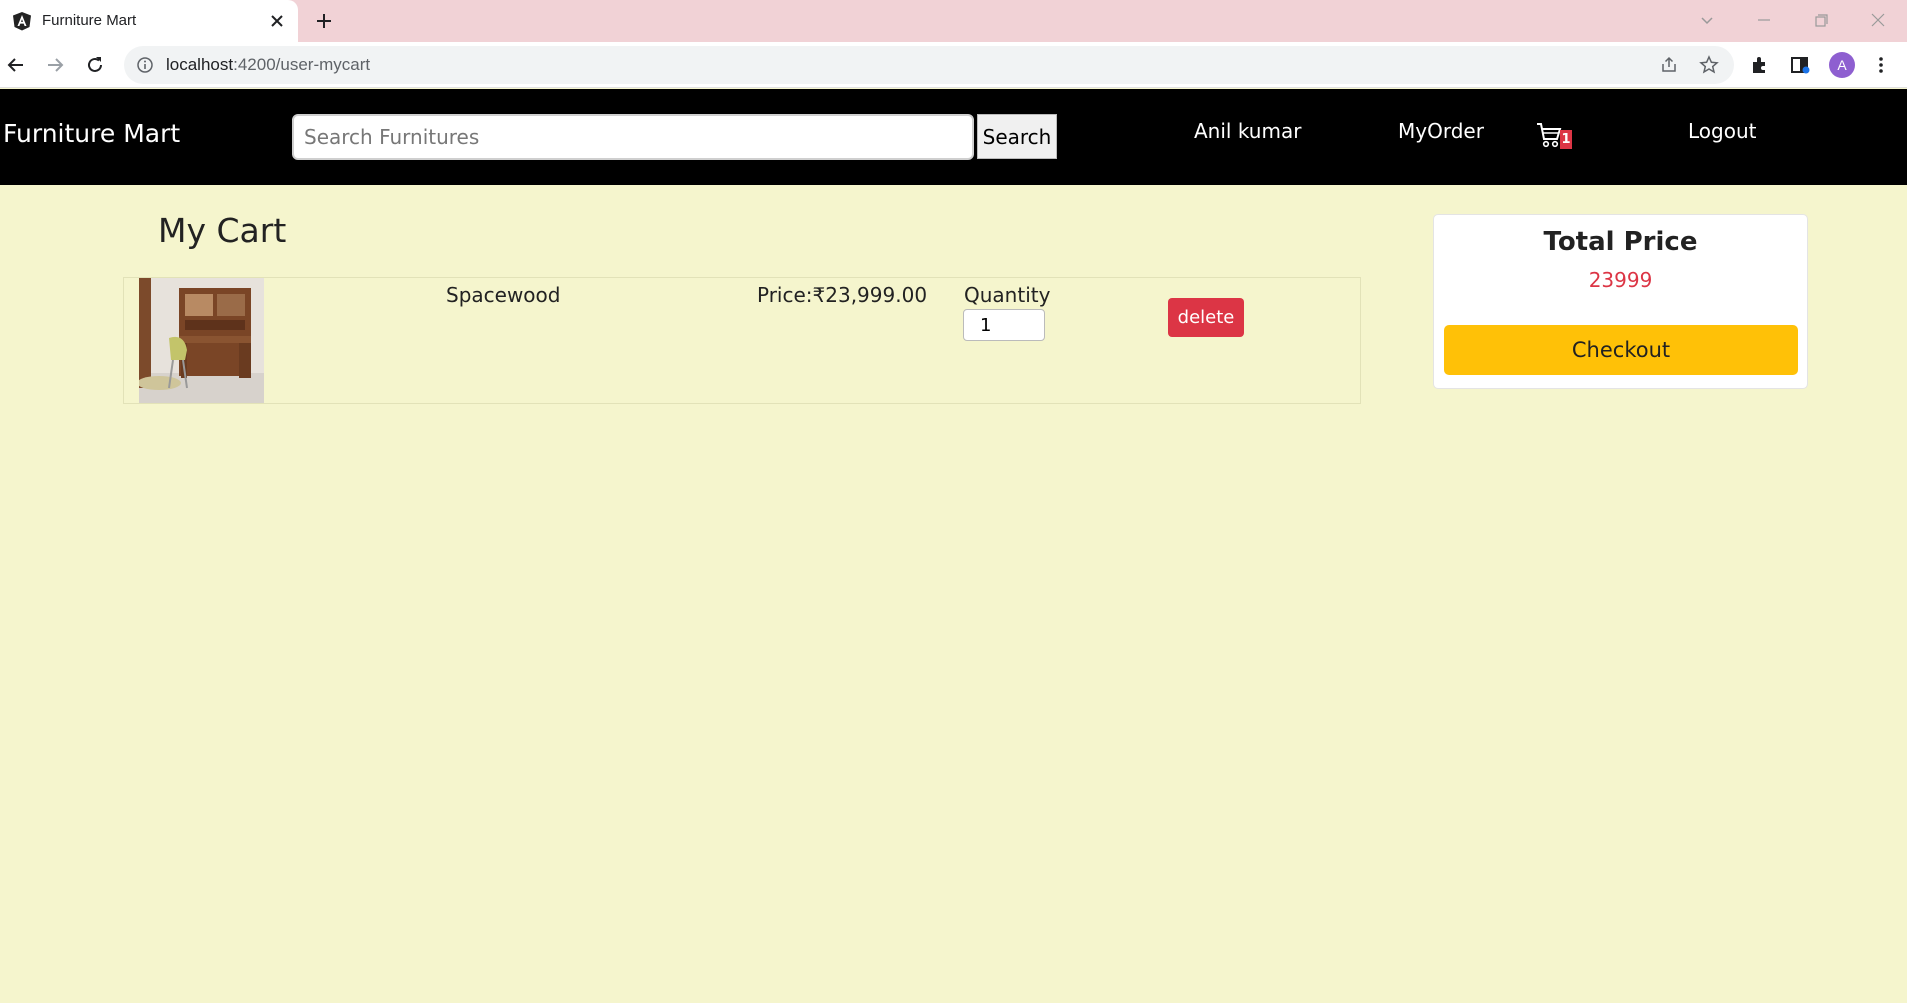 This screenshot has width=1907, height=1003. I want to click on search-button: Search, so click(1017, 136).